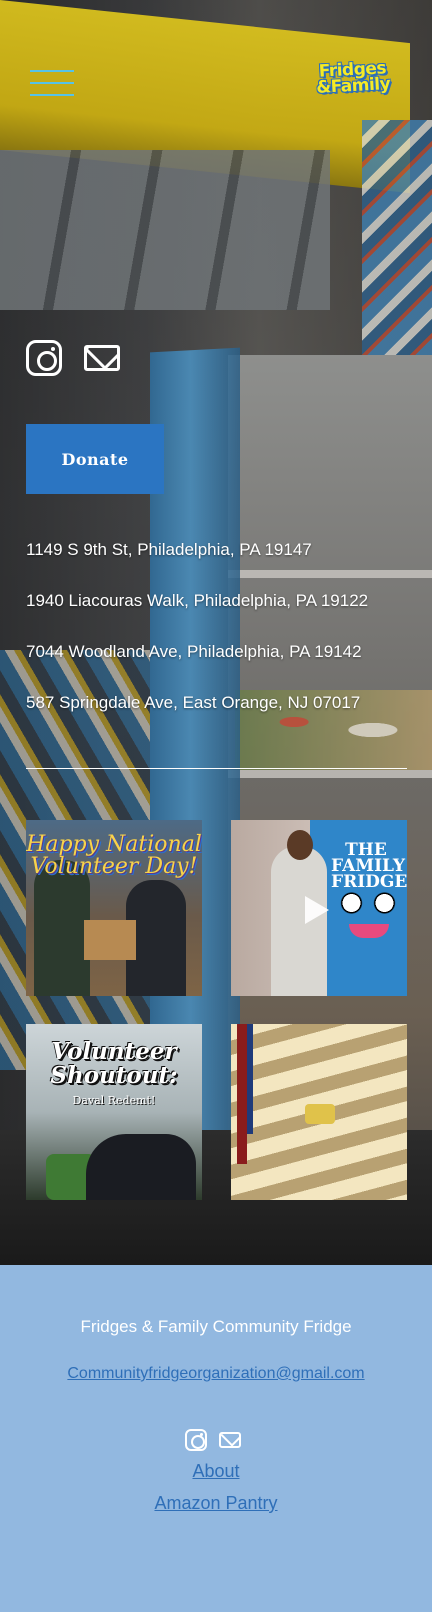 The width and height of the screenshot is (432, 1612). What do you see at coordinates (368, 903) in the screenshot?
I see `post-mural-eyes` at bounding box center [368, 903].